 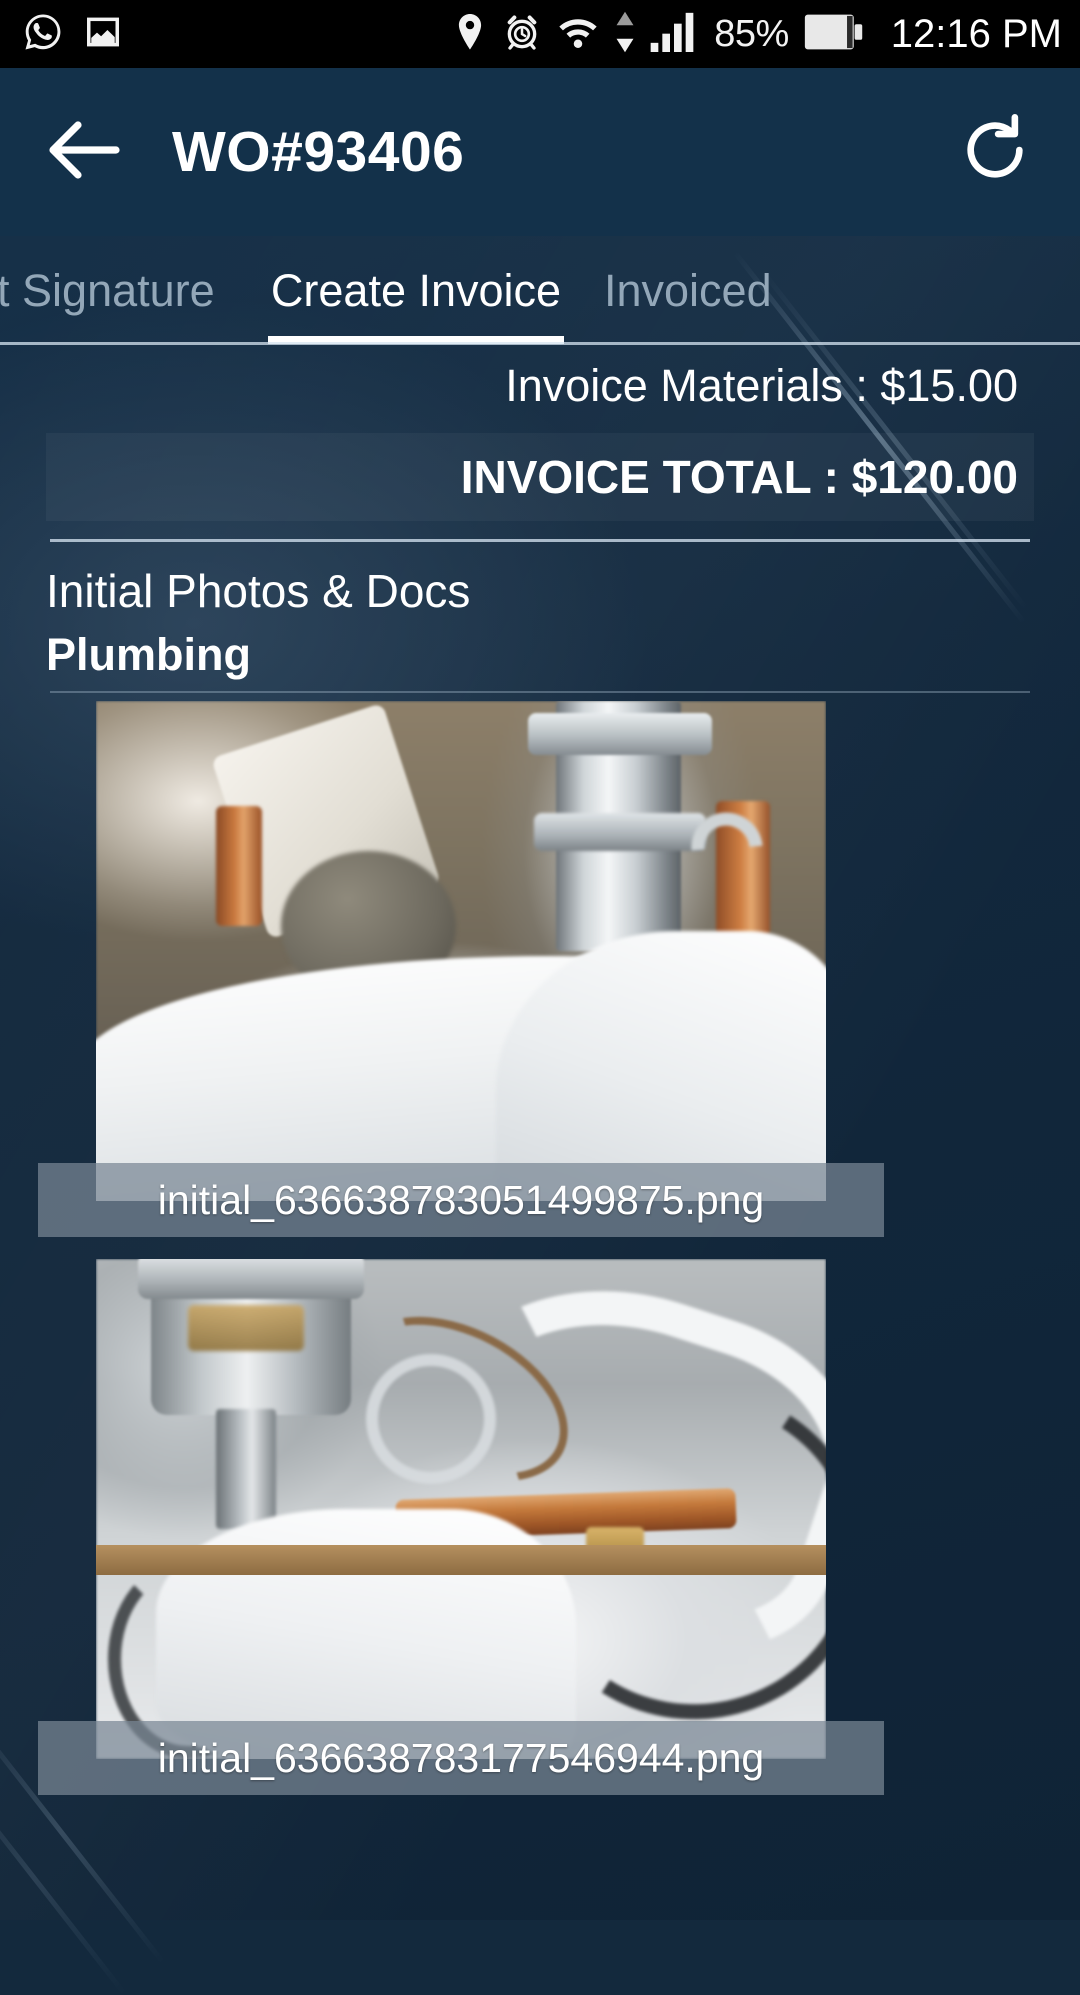 I want to click on data-transfer-icon, so click(x=625, y=34).